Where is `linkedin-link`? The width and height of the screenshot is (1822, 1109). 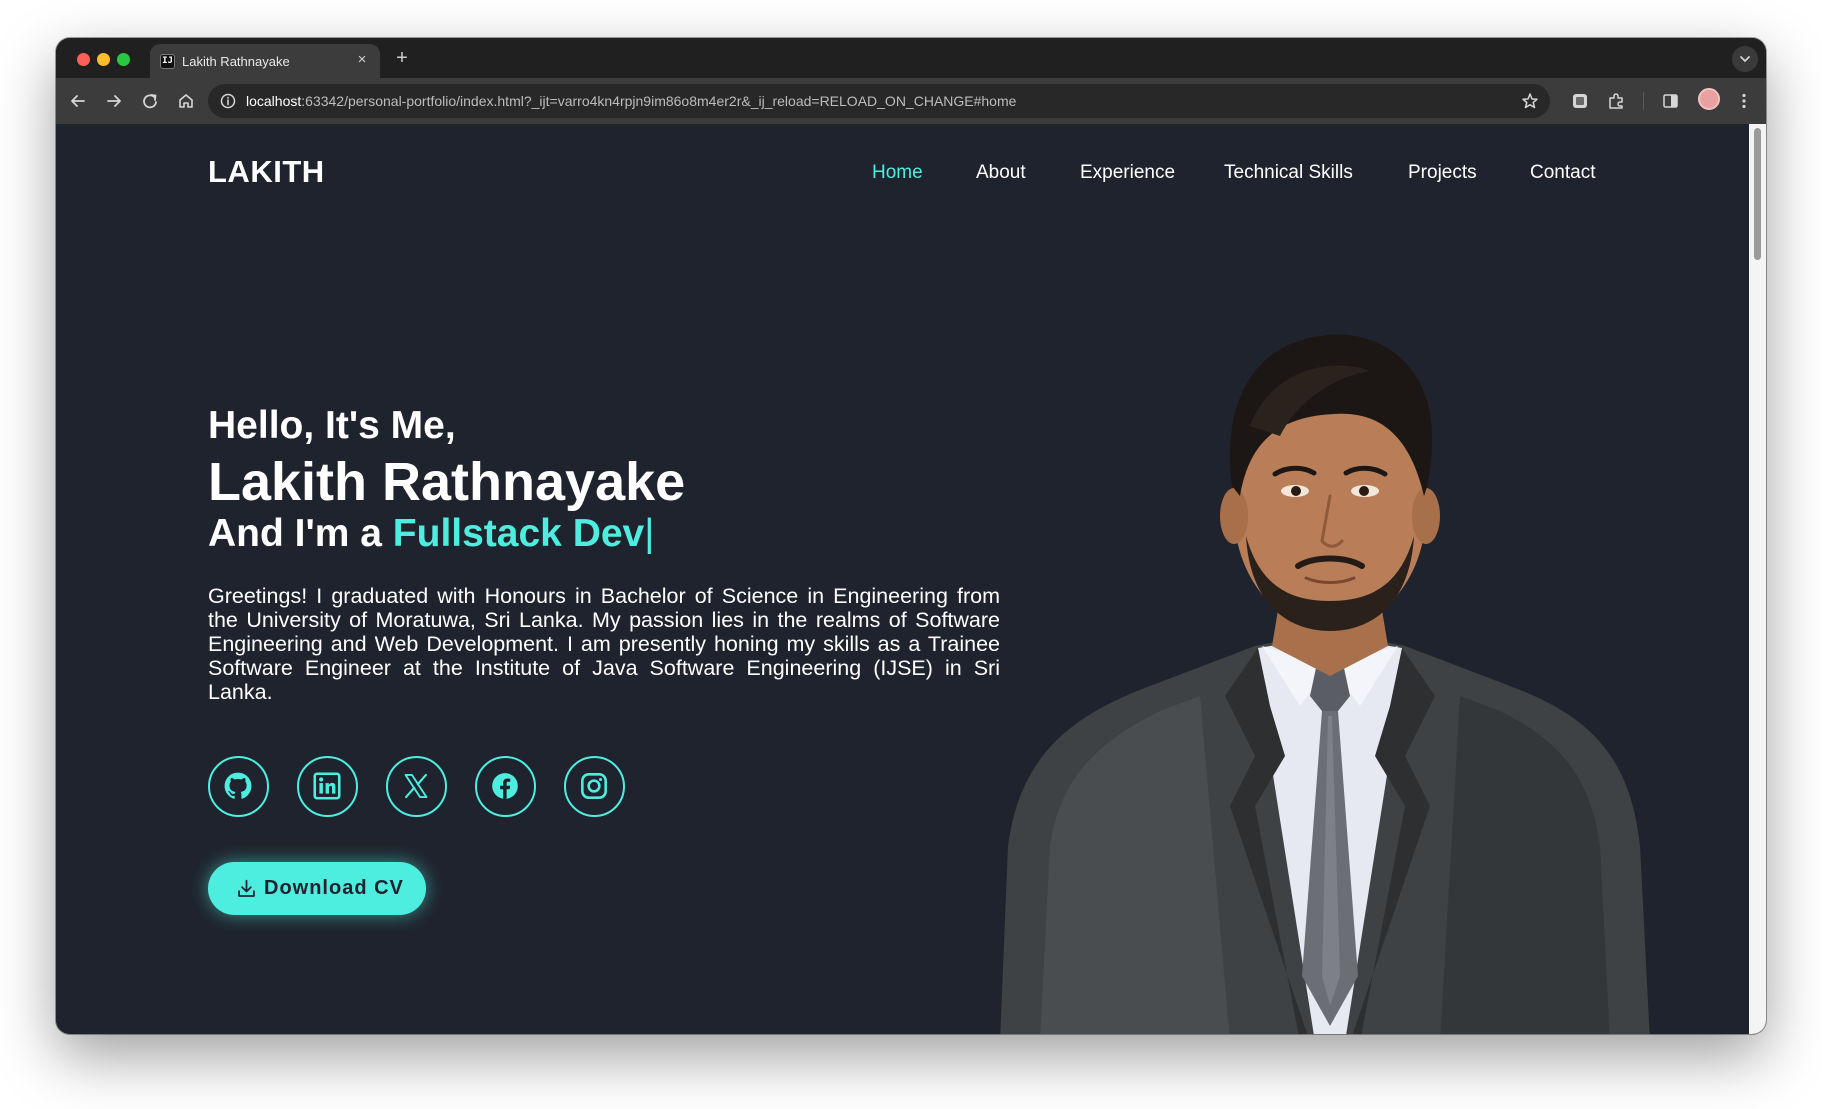 linkedin-link is located at coordinates (327, 786).